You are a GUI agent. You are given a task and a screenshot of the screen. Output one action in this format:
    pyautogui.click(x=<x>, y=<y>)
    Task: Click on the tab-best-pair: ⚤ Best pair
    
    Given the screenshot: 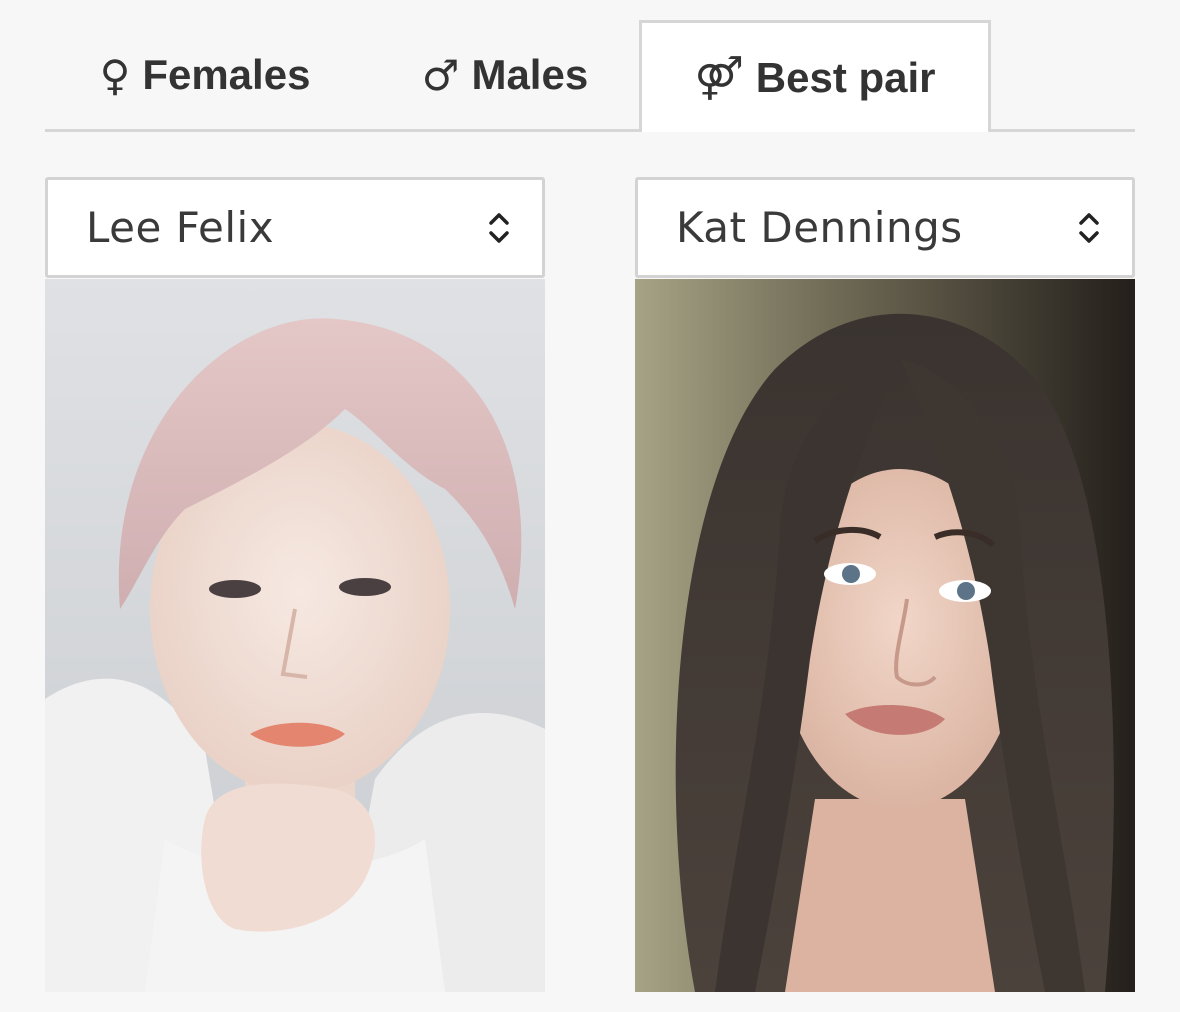 What is the action you would take?
    pyautogui.click(x=815, y=76)
    